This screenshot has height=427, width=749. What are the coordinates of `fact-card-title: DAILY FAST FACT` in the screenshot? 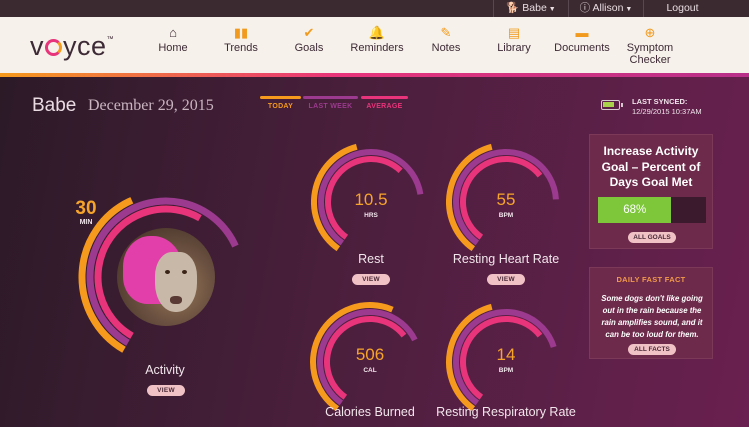 It's located at (651, 279).